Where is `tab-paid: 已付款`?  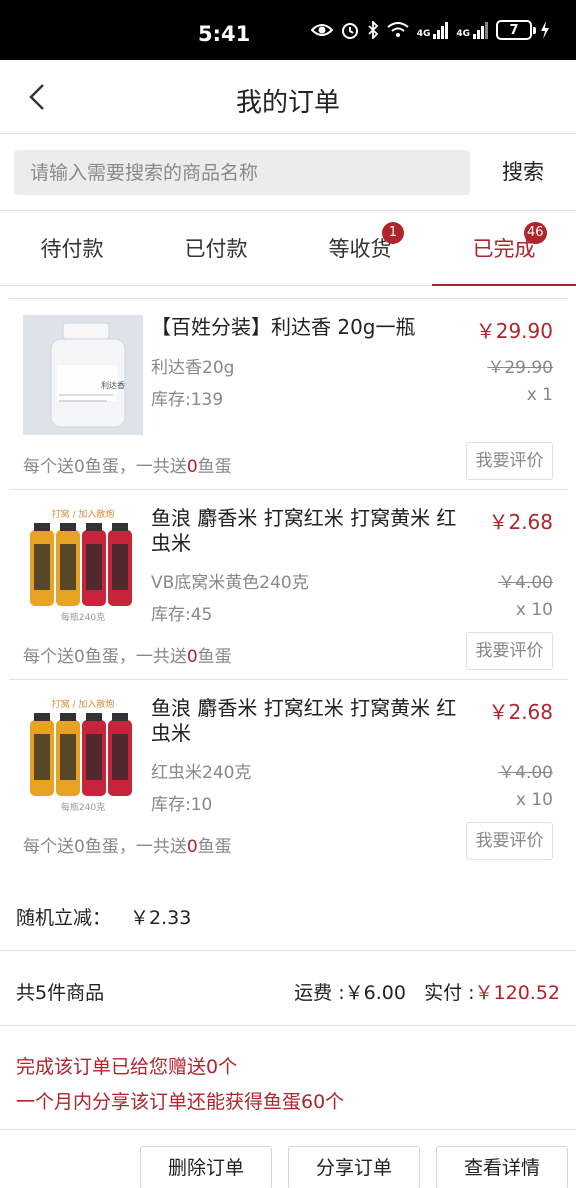 tab-paid: 已付款 is located at coordinates (216, 249).